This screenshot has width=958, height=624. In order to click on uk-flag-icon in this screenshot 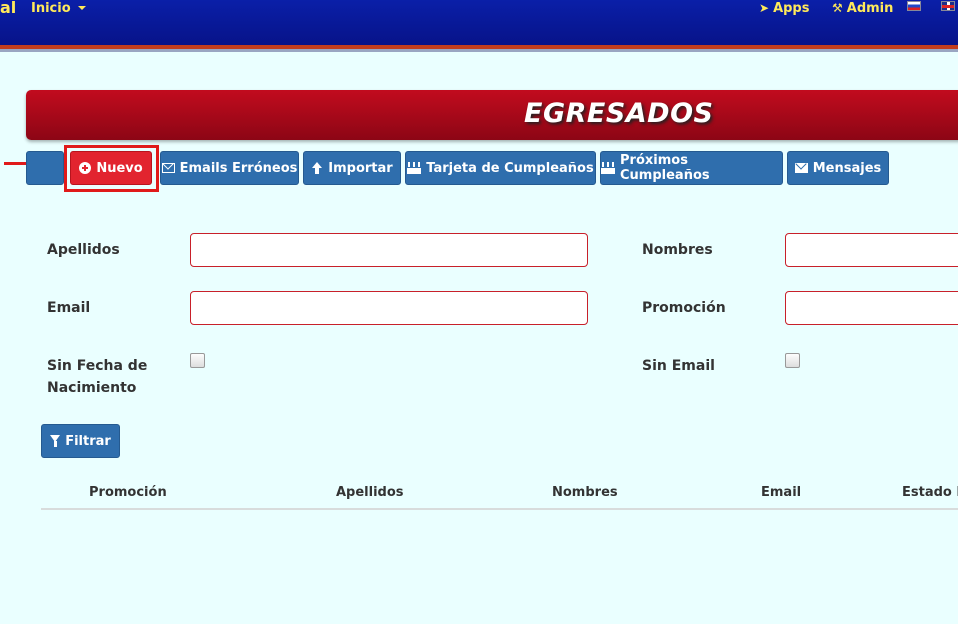, I will do `click(948, 6)`.